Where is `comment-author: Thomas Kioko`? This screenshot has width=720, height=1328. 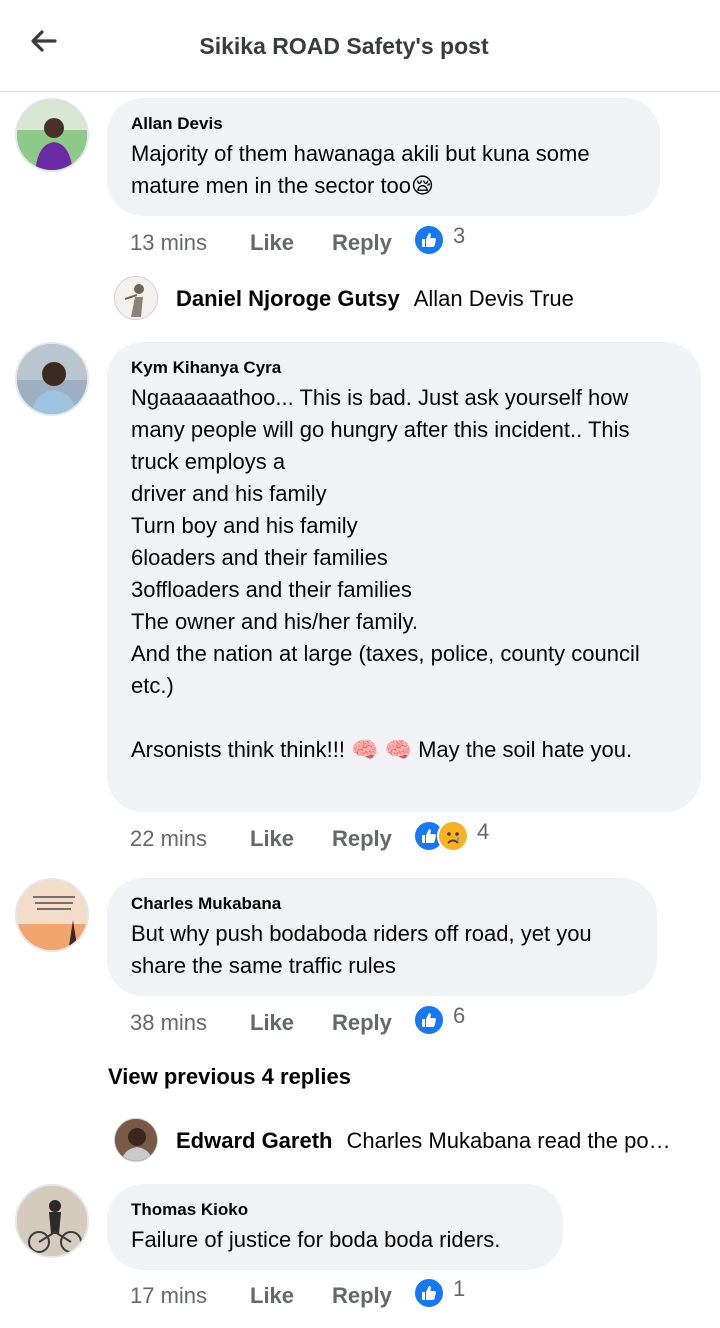 comment-author: Thomas Kioko is located at coordinates (335, 1210).